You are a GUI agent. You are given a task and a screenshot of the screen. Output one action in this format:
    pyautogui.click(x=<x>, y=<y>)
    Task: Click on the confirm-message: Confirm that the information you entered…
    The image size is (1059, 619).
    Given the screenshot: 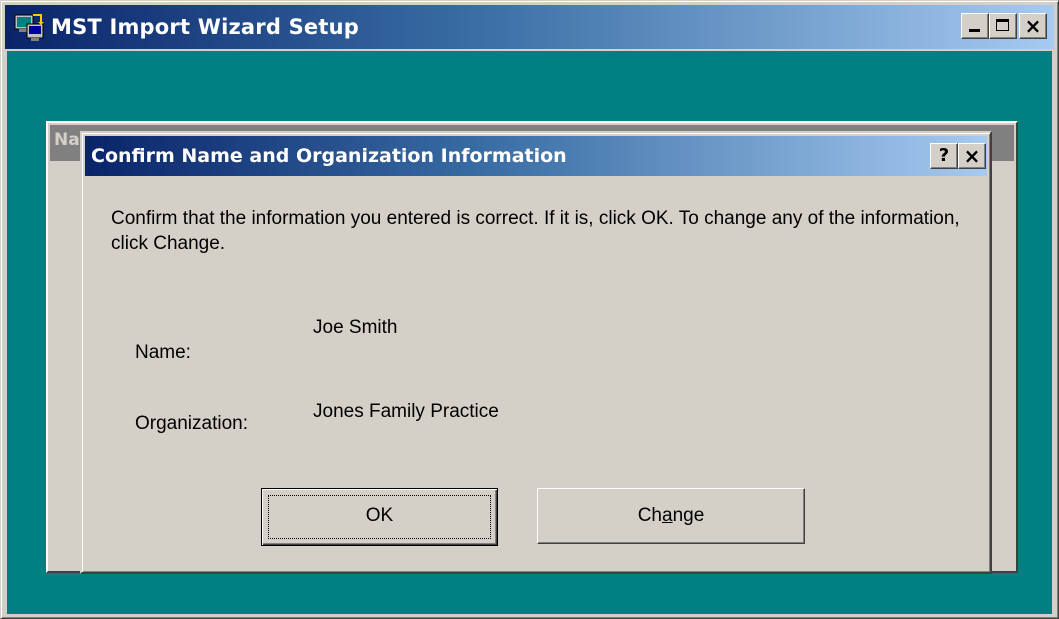 What is the action you would take?
    pyautogui.click(x=535, y=231)
    